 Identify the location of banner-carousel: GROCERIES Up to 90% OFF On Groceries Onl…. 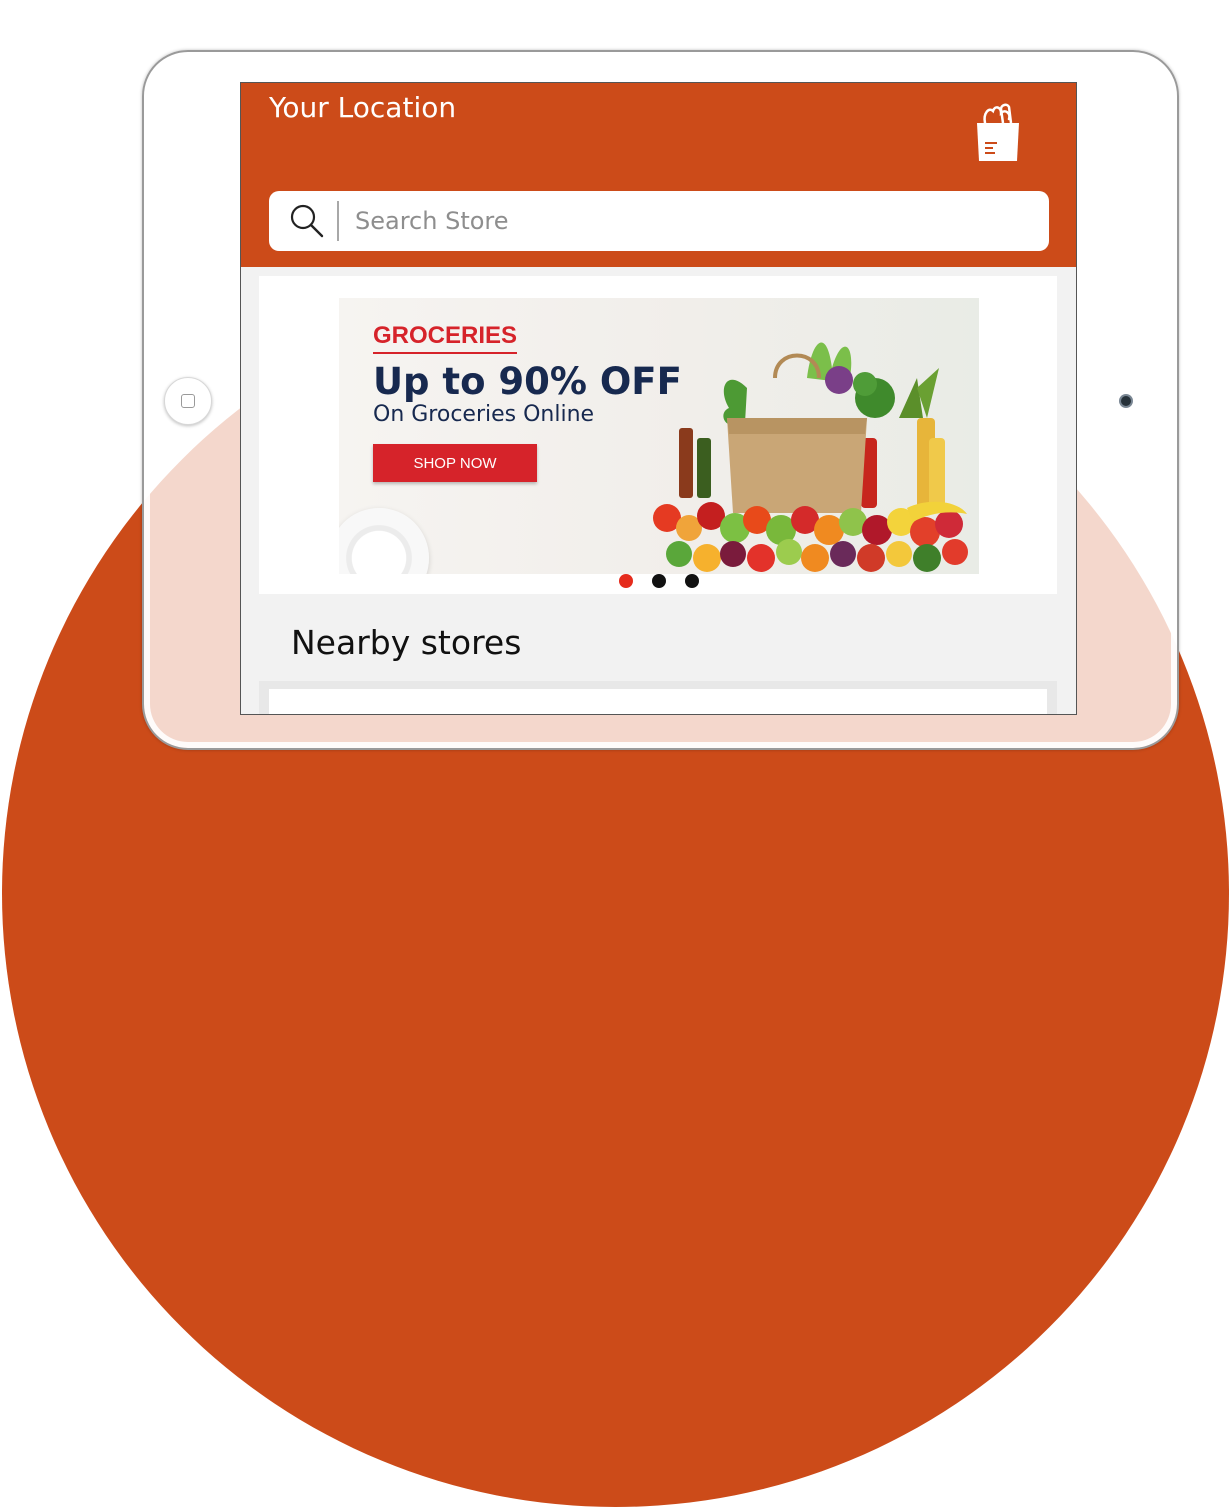
(658, 435).